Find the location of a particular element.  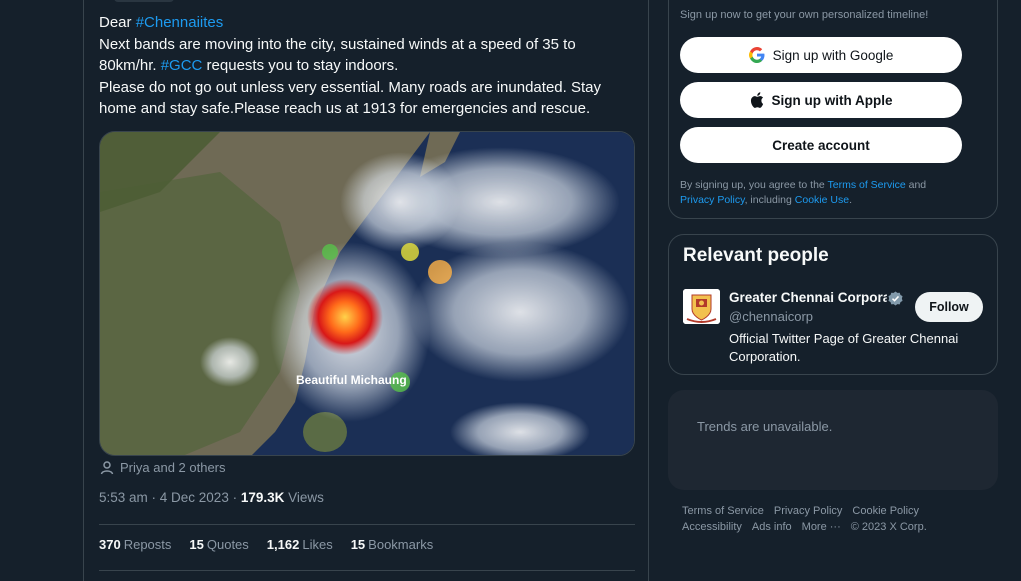

tagged-people: Priya and 2 others is located at coordinates (163, 467).